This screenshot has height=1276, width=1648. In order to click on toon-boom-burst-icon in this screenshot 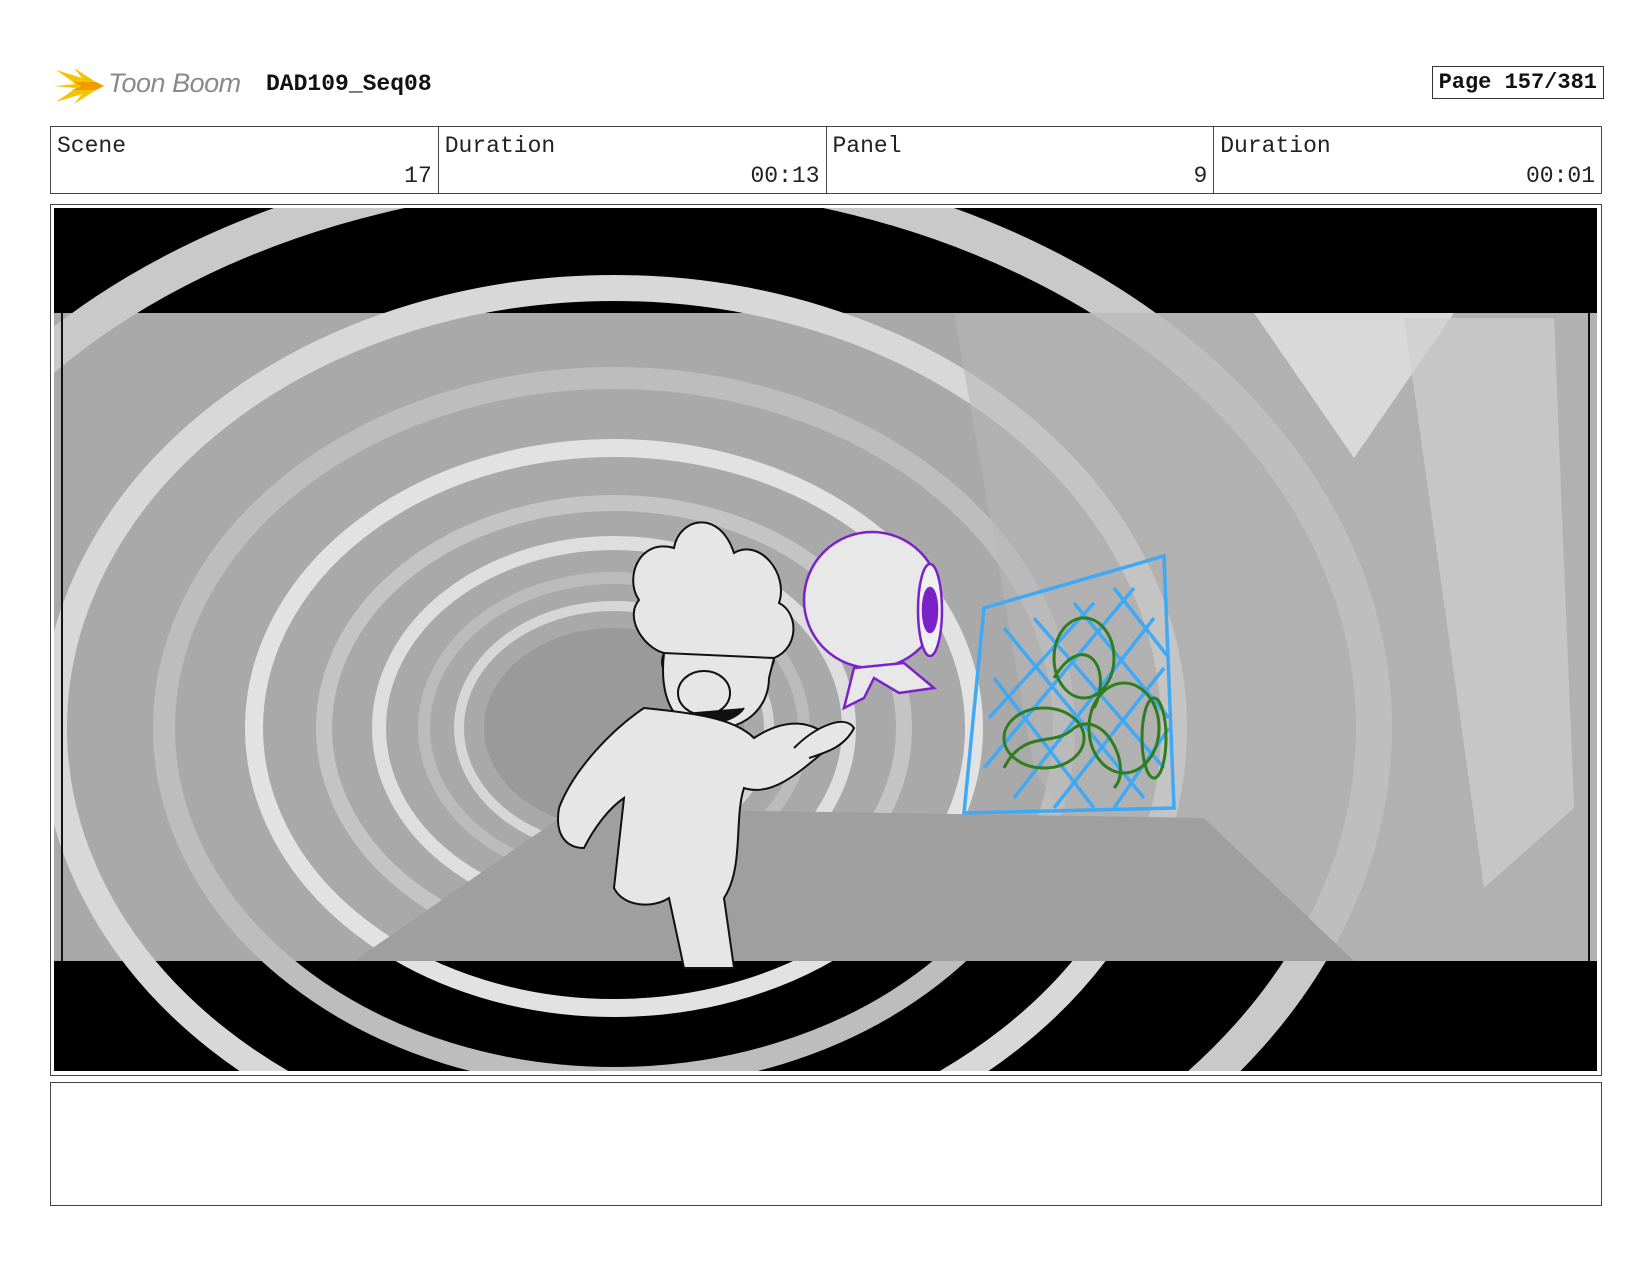, I will do `click(79, 86)`.